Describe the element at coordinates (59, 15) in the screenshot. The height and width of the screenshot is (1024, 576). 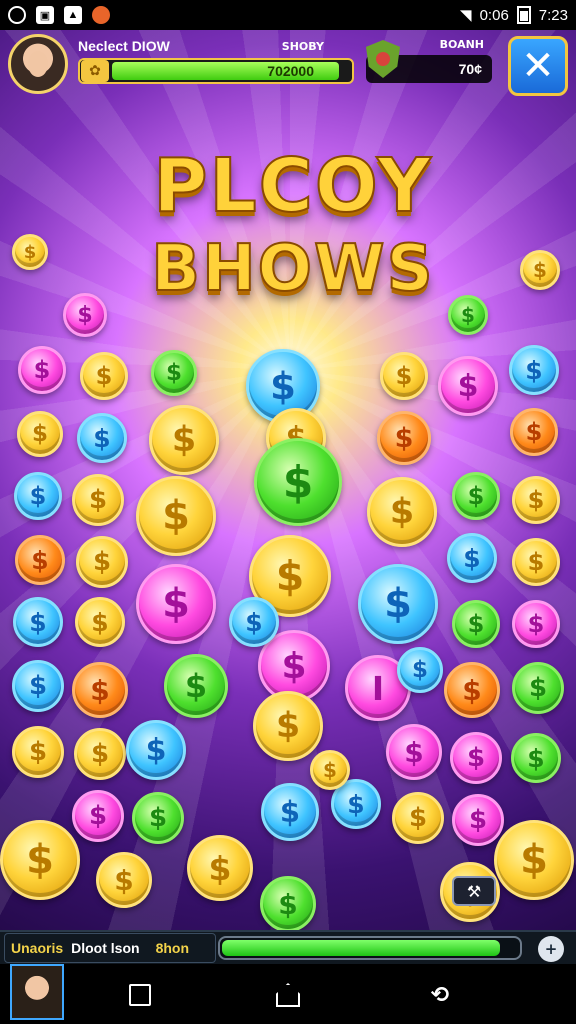
I see `notification-icons: ▣ ▲` at that location.